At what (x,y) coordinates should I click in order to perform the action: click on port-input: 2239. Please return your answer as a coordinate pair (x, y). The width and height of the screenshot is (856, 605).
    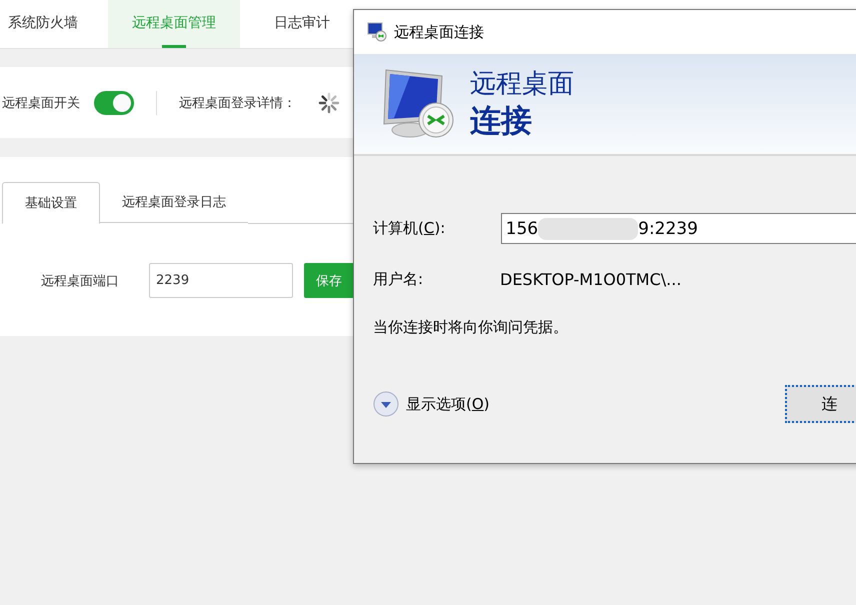
    Looking at the image, I should click on (221, 280).